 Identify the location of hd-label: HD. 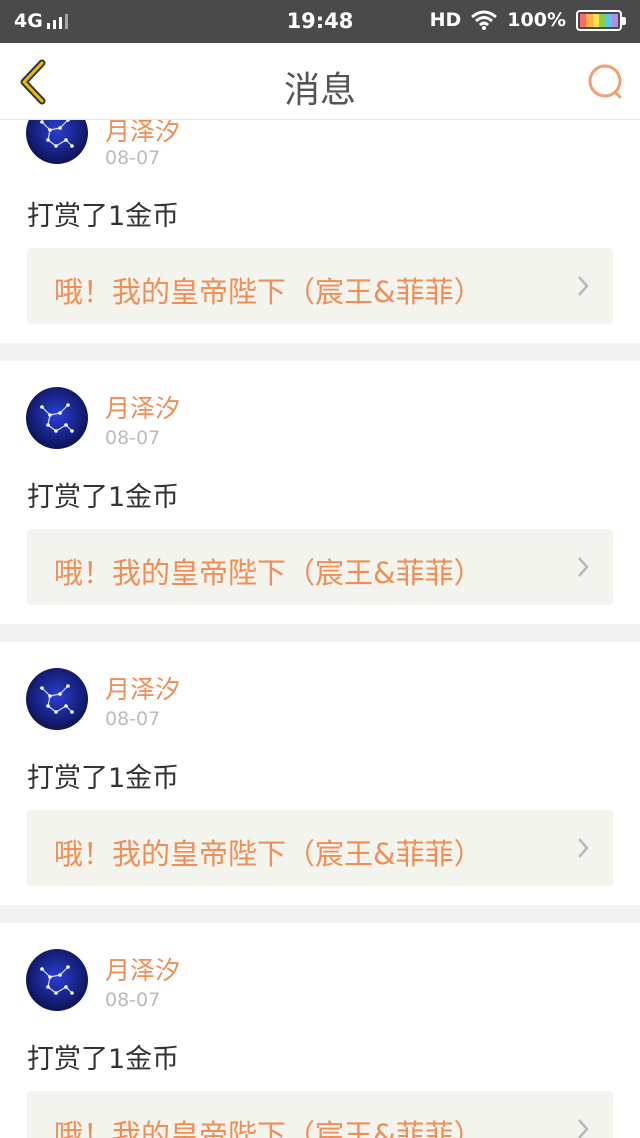
(445, 20).